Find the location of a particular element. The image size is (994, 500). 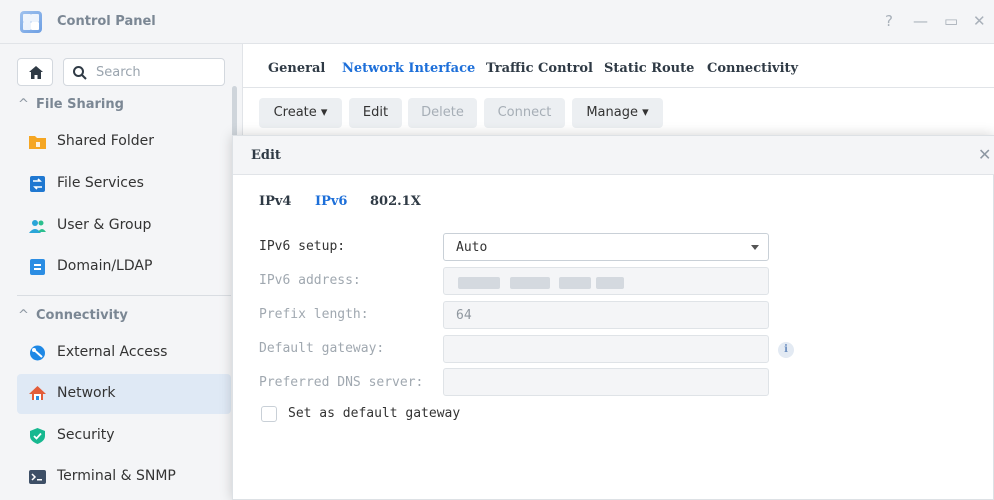

sidebar-item-user-group: User & Group is located at coordinates (124, 226).